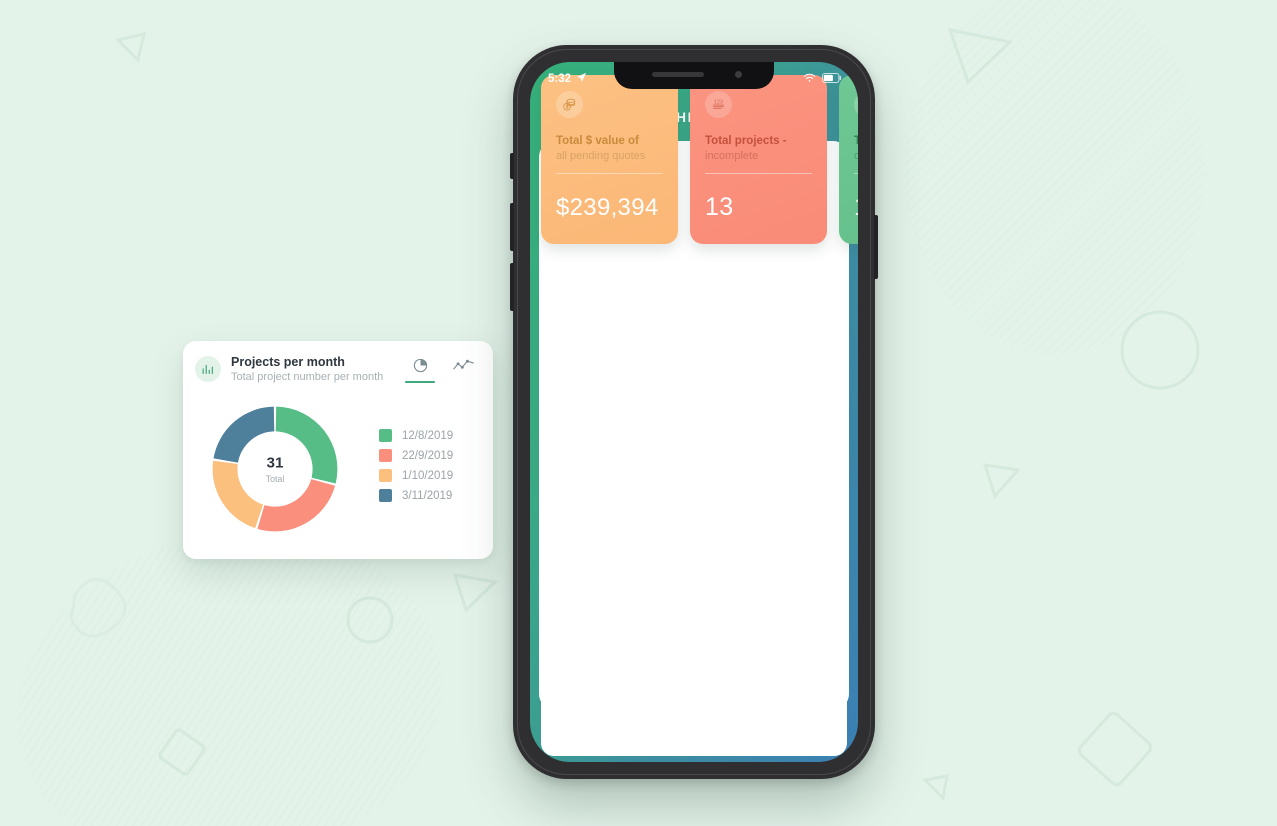  I want to click on donut-legend: 12/8/2019 22/9/2019 1/10/2019 3/11/2019, so click(416, 469).